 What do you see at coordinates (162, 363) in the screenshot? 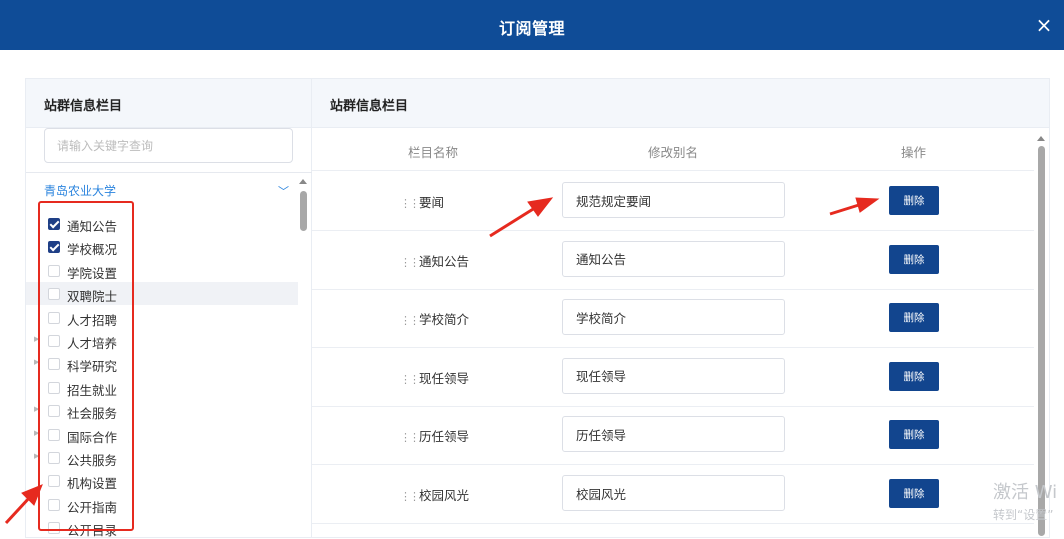
I see `tree-item: ▶ 科学研究` at bounding box center [162, 363].